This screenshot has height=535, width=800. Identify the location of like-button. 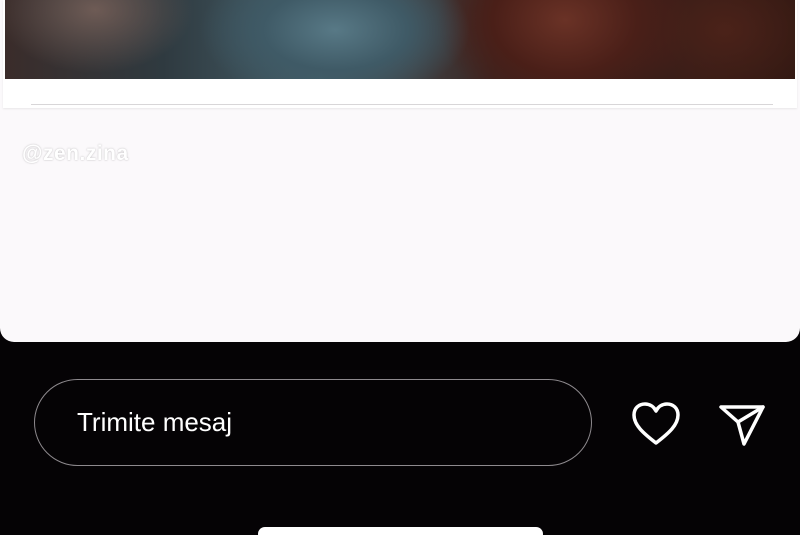
(656, 424).